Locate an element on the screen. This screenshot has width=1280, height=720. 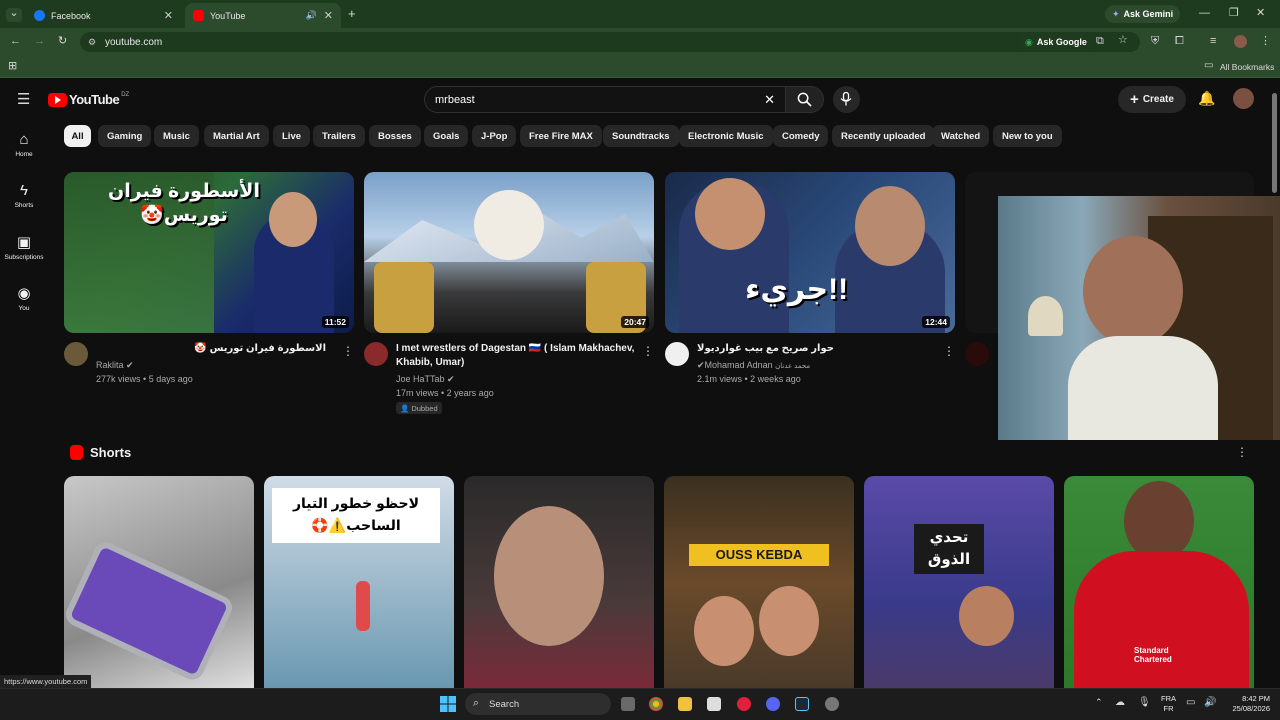
video-title: الاسطورة فيران توريس 🤡 is located at coordinates (211, 349).